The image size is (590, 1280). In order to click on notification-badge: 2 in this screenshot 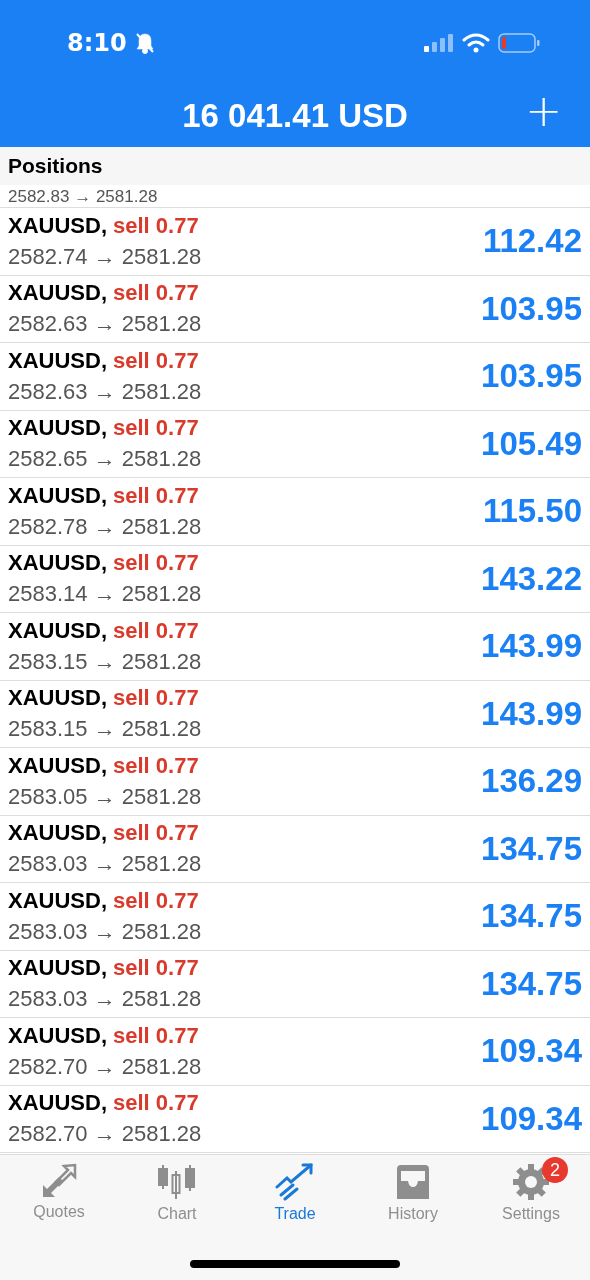, I will do `click(555, 1170)`.